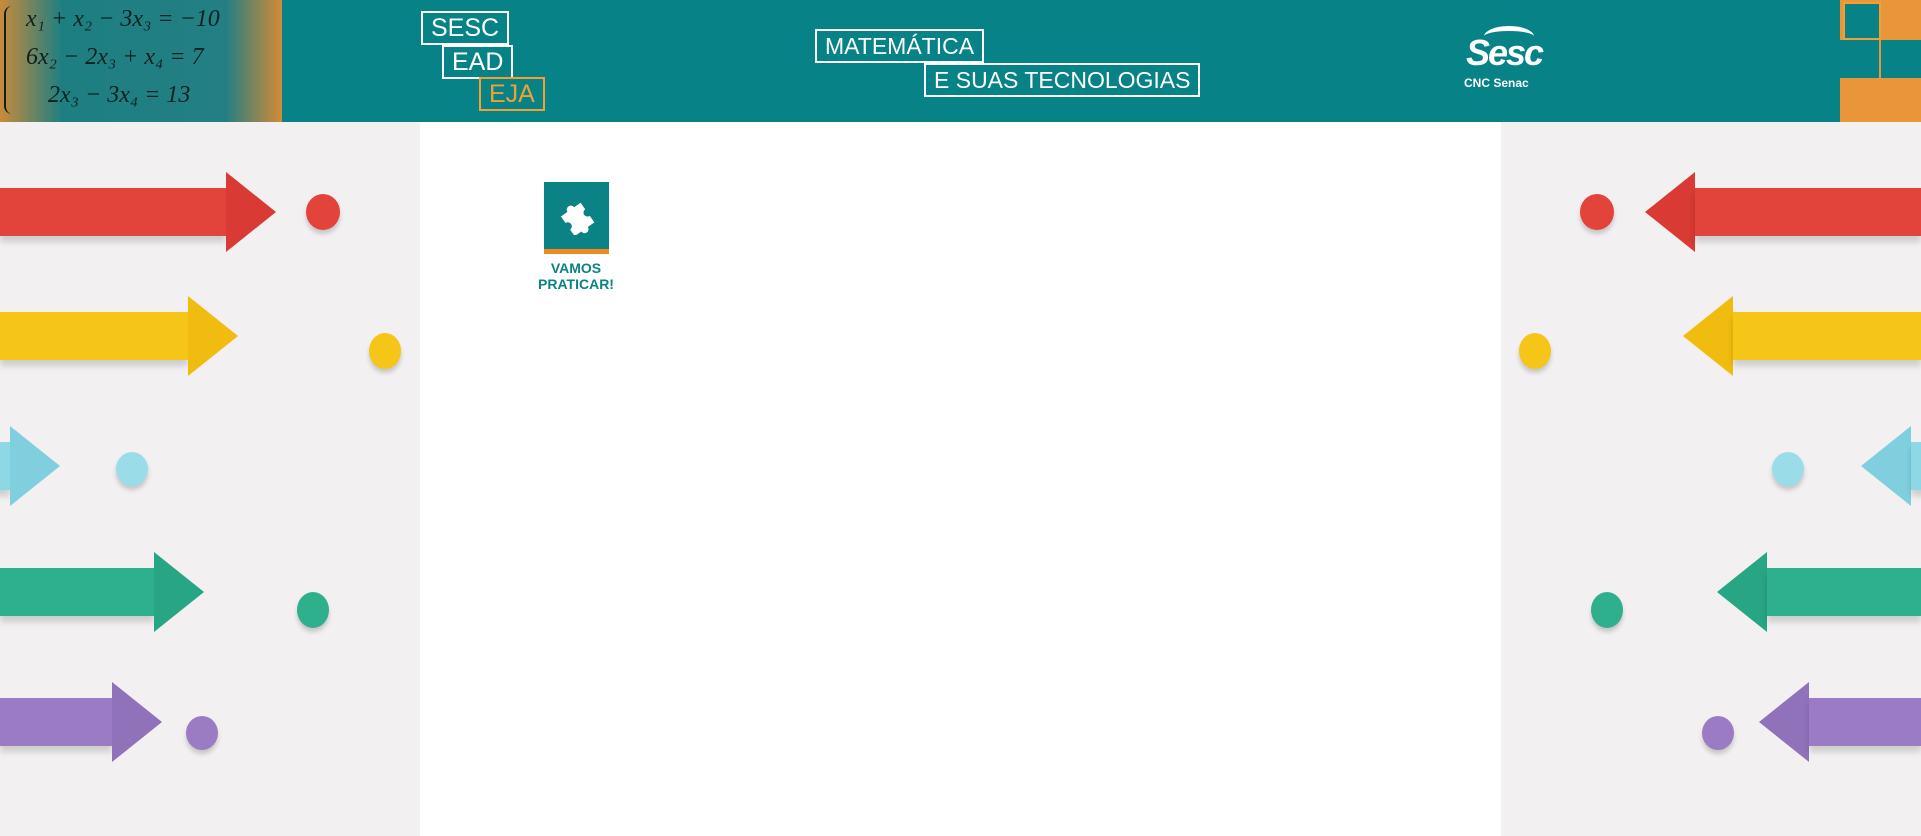 The image size is (1921, 836). What do you see at coordinates (119, 95) in the screenshot?
I see `equation-line-3: 2x₃ − 3x₄ = 13` at bounding box center [119, 95].